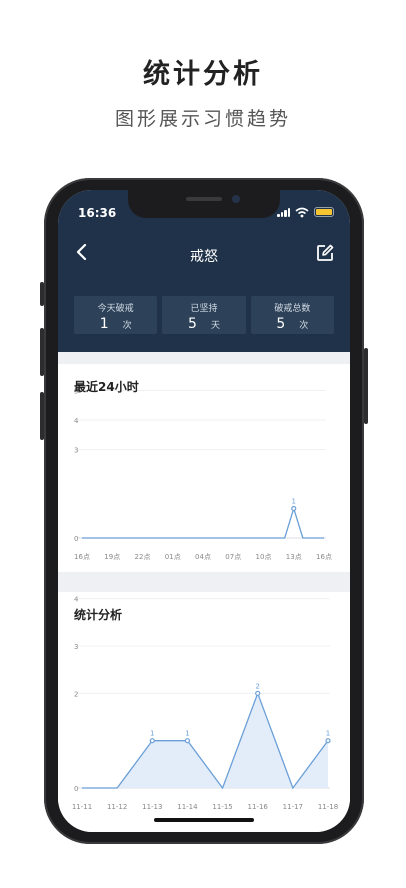 This screenshot has height=888, width=406. I want to click on y-tick-label: 2, so click(76, 694).